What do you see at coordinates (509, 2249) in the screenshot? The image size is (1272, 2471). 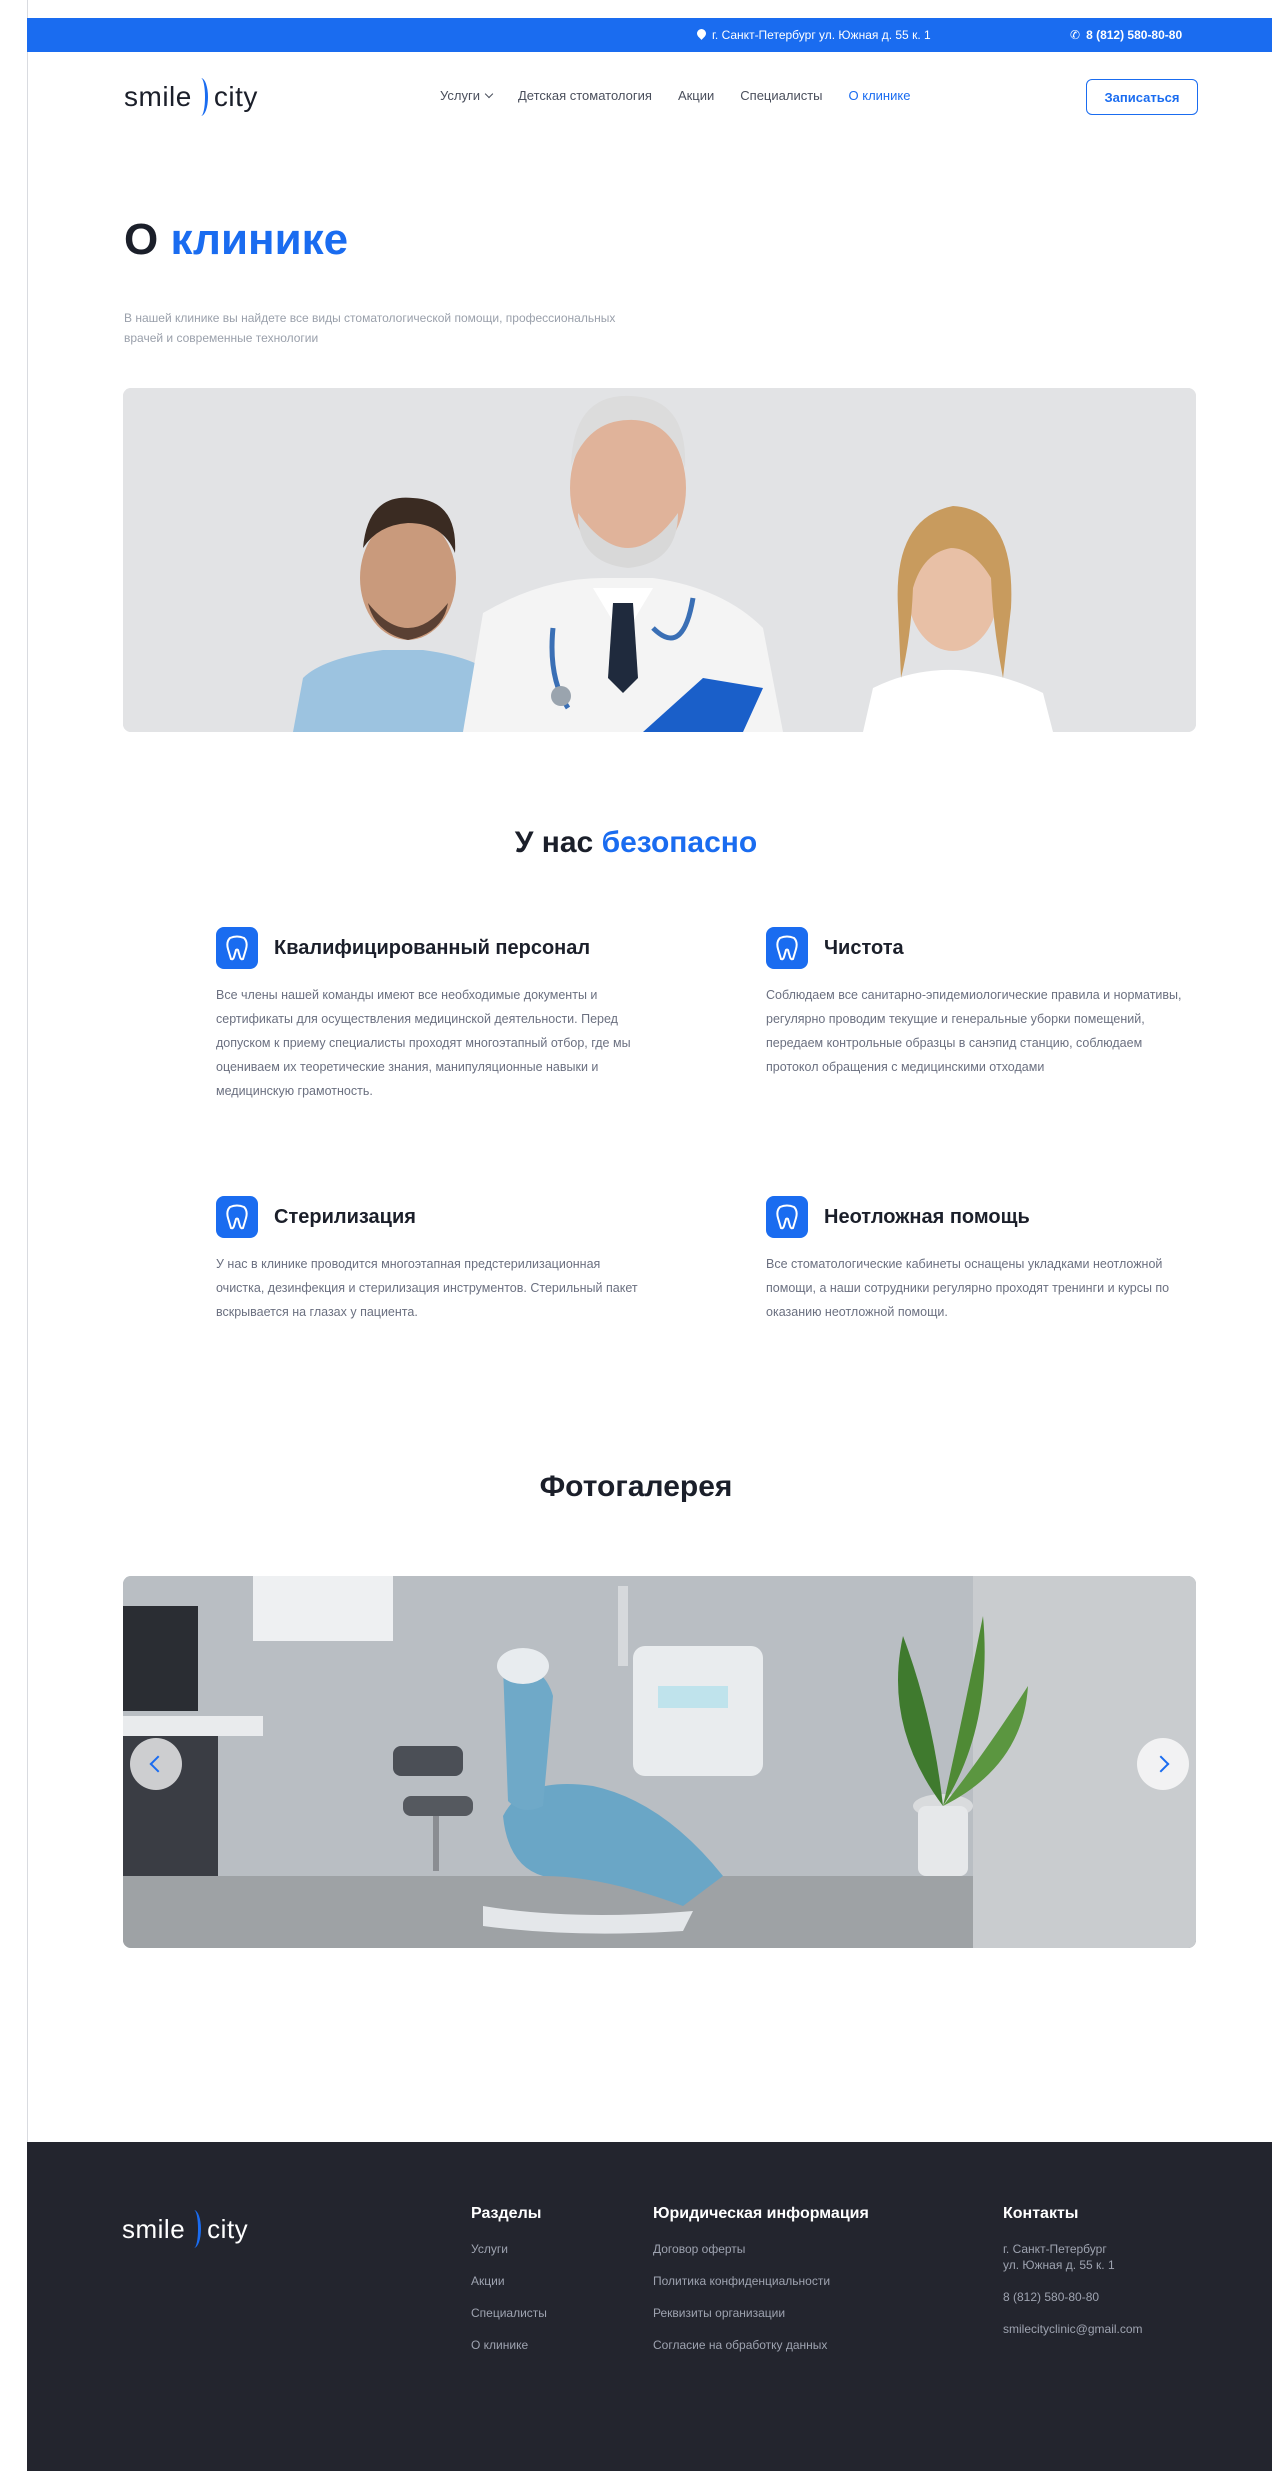 I see `footer-link-services: Услуги` at bounding box center [509, 2249].